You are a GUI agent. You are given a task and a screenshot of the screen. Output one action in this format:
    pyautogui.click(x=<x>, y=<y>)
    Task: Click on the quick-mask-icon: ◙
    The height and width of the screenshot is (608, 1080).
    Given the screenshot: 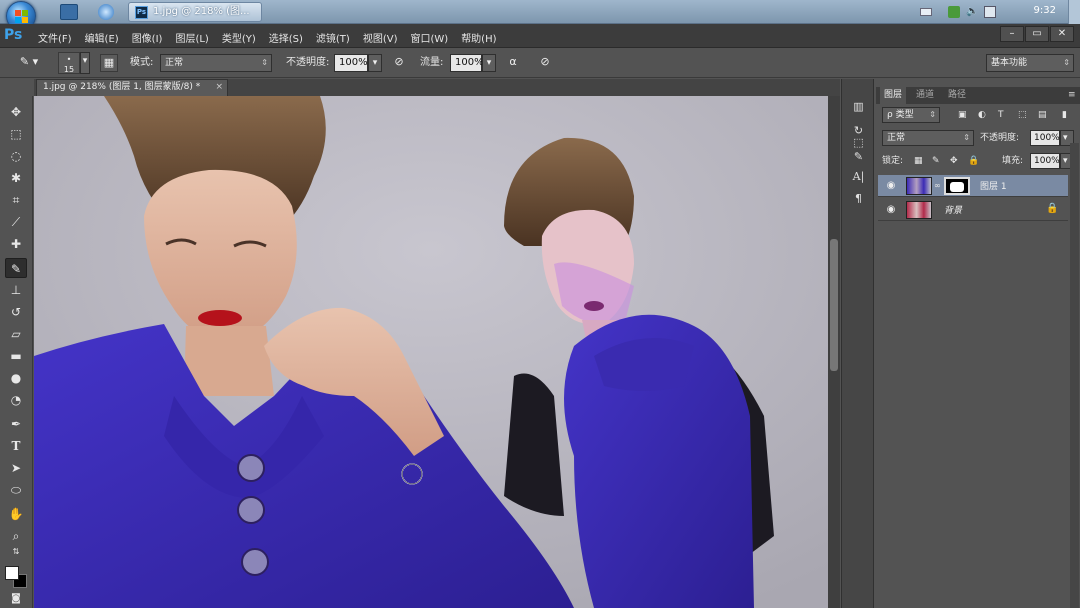 What is the action you would take?
    pyautogui.click(x=16, y=599)
    